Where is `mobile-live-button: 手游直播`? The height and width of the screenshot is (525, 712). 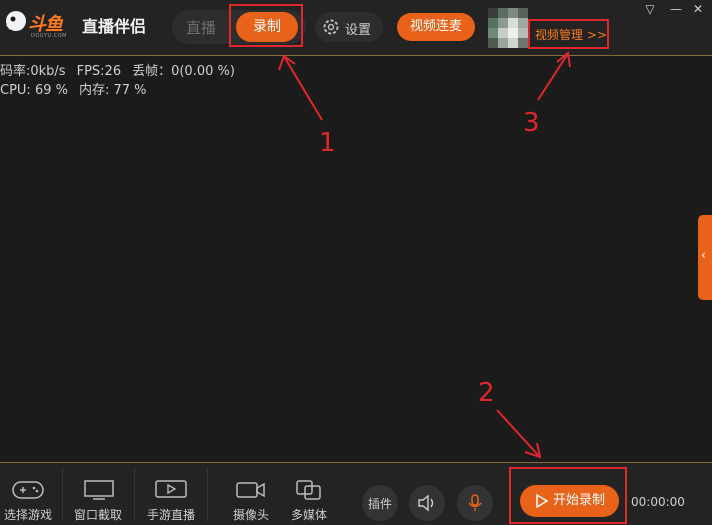 mobile-live-button: 手游直播 is located at coordinates (171, 494).